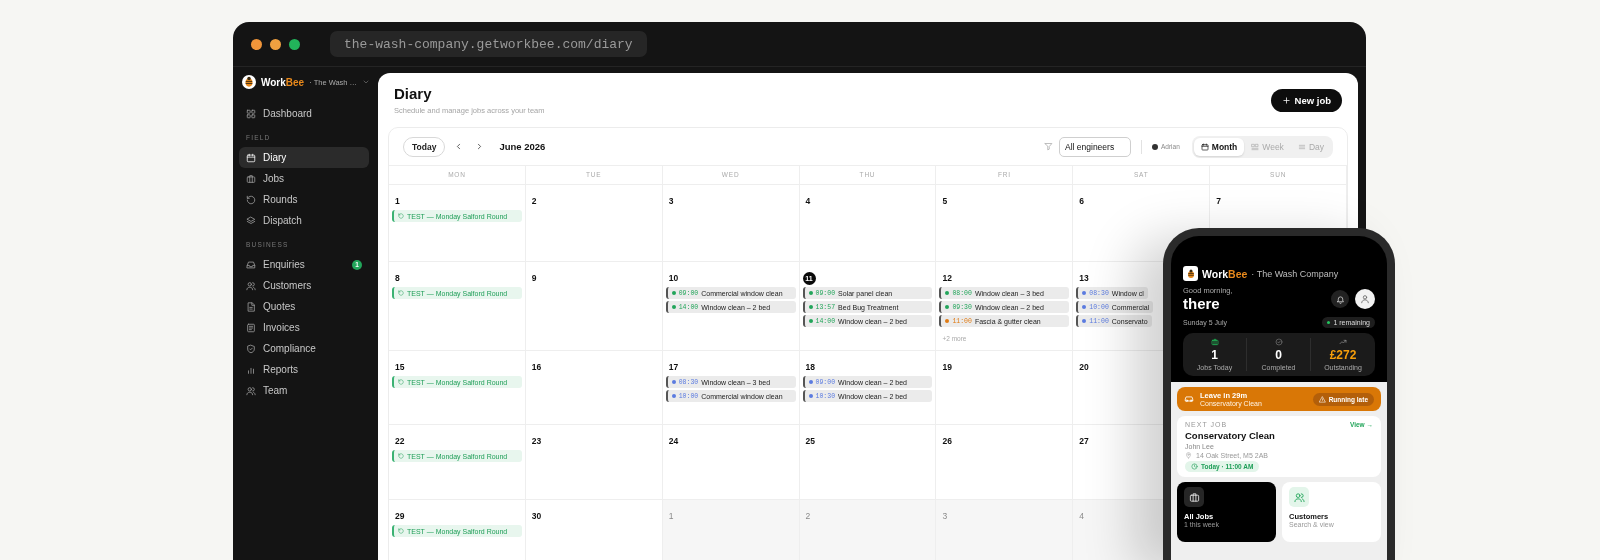 Image resolution: width=1600 pixels, height=560 pixels. What do you see at coordinates (251, 348) in the screenshot?
I see `shield-icon` at bounding box center [251, 348].